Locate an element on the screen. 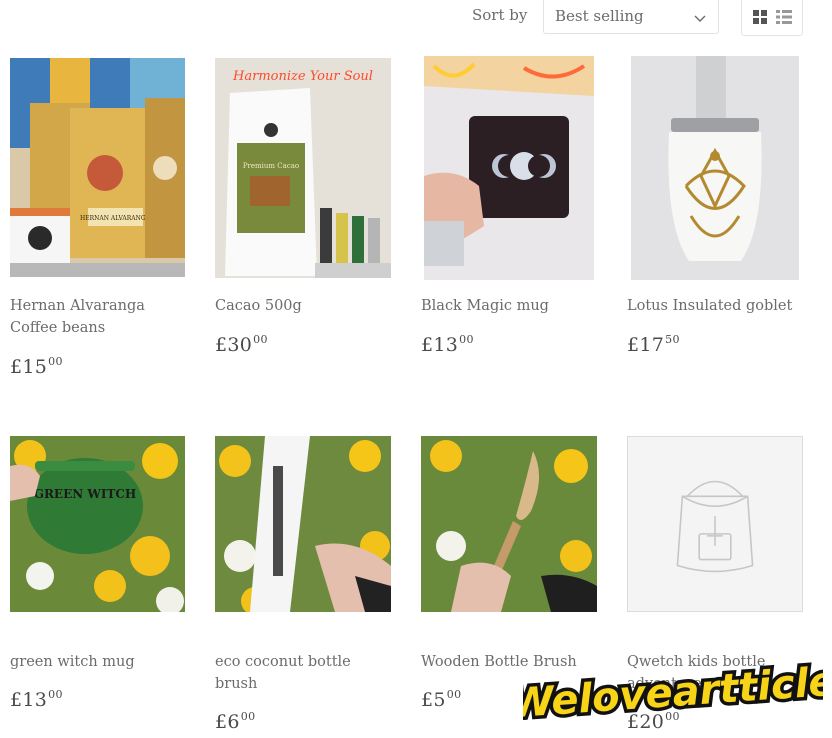 Image resolution: width=832 pixels, height=738 pixels. product-card-black-magic-mug: Black Magic mug £1300 is located at coordinates (509, 211).